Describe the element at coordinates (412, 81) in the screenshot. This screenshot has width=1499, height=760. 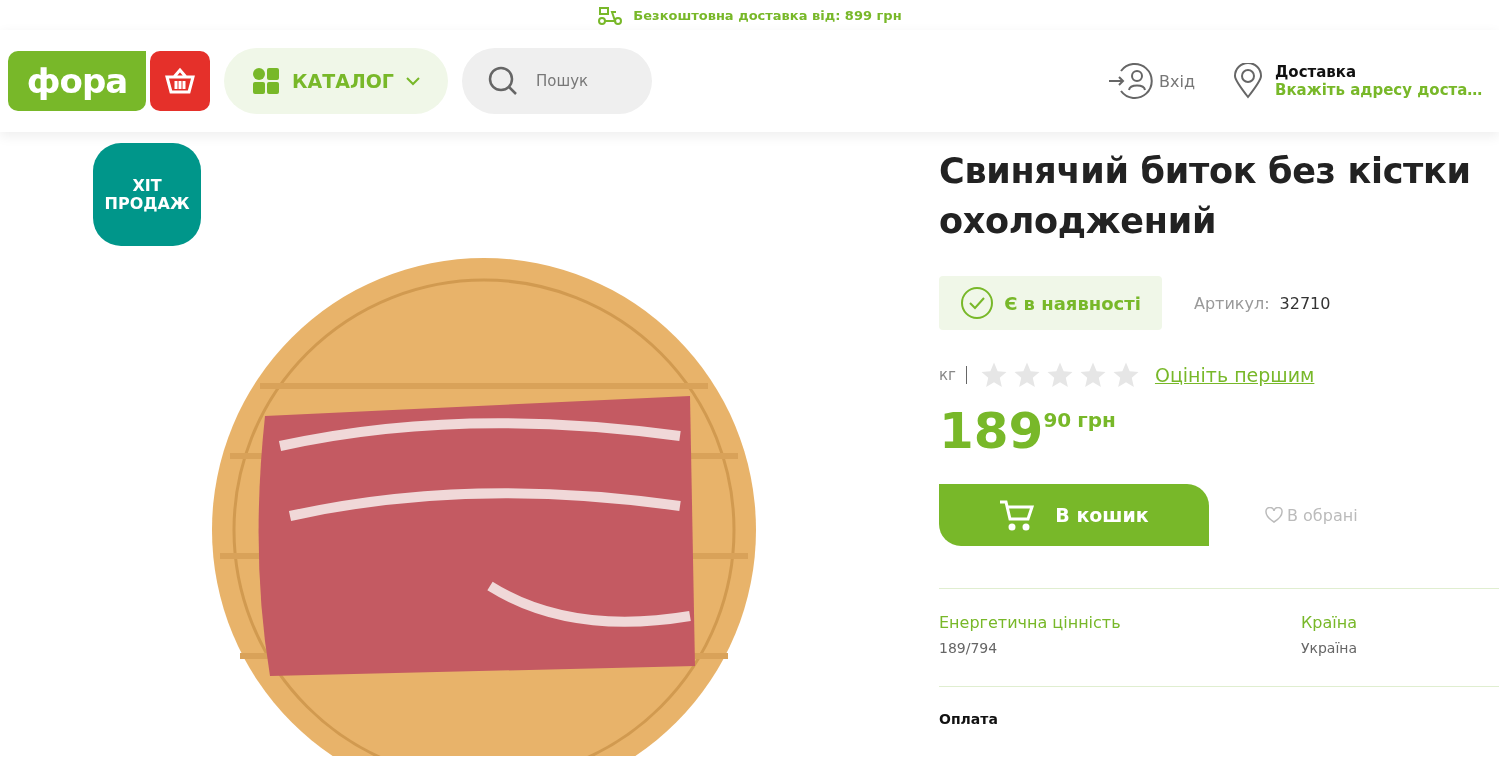
I see `chevron-down-icon` at that location.